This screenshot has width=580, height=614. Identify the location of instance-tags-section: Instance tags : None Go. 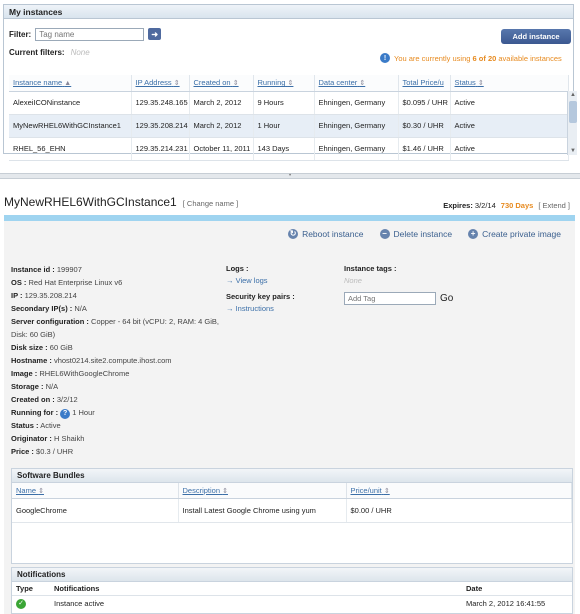
(398, 284).